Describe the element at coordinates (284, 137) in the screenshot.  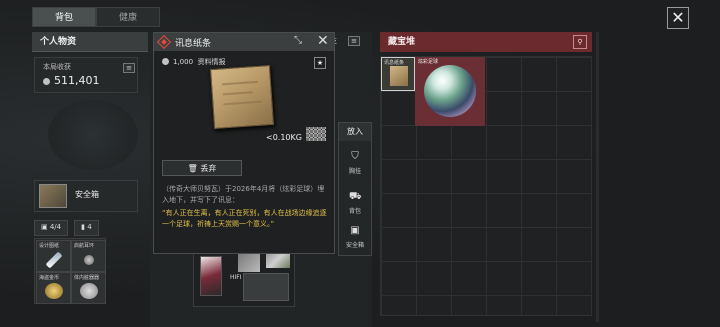
I see `item-weight: <0.10KG` at that location.